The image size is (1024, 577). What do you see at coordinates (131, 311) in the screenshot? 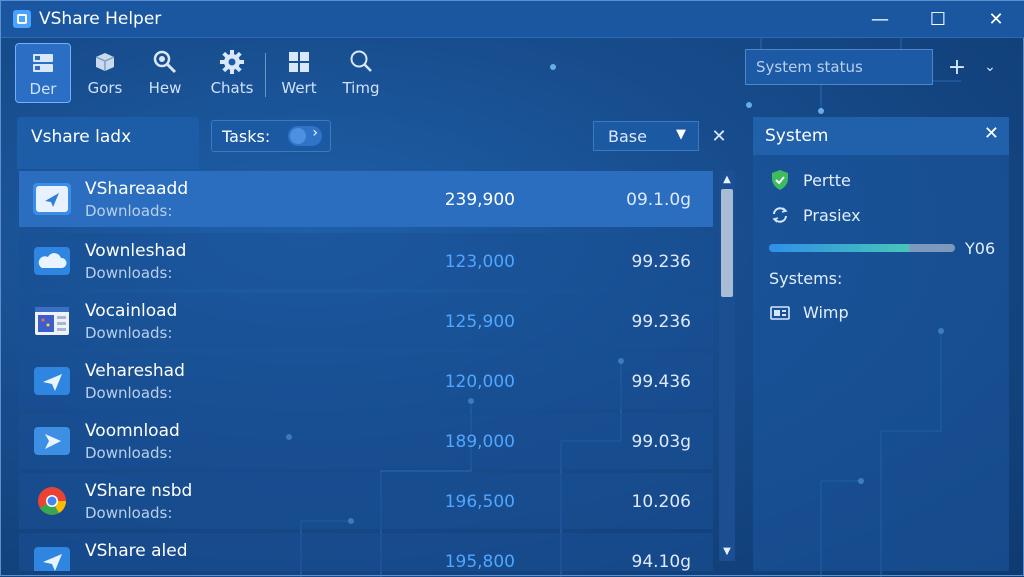
I see `item-name: Vocainload` at bounding box center [131, 311].